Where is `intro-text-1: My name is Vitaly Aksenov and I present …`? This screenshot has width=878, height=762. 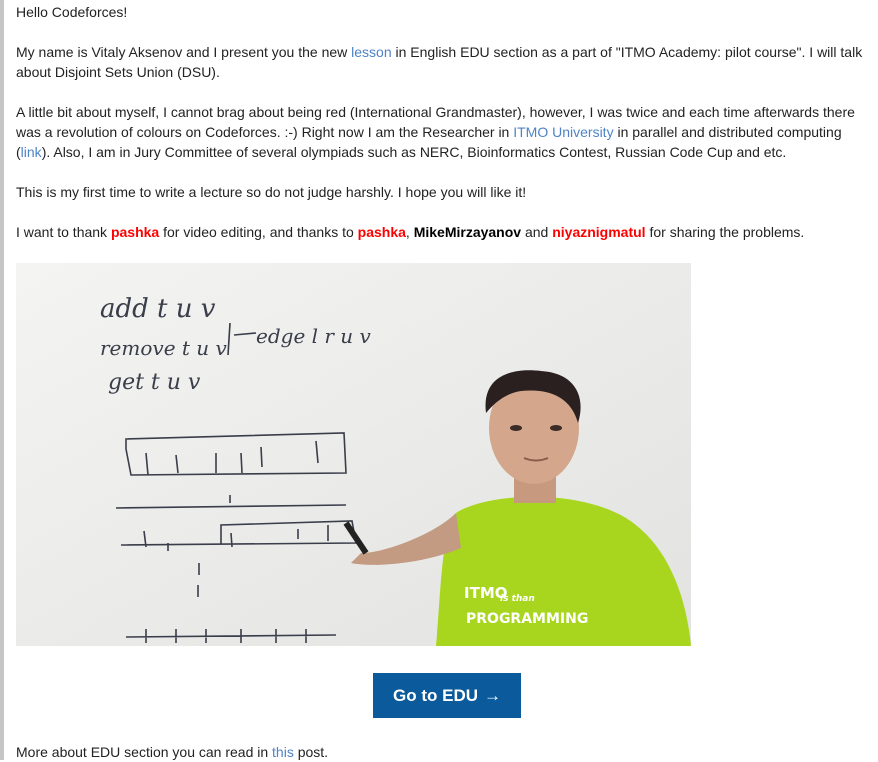 intro-text-1: My name is Vitaly Aksenov and I present … is located at coordinates (184, 52).